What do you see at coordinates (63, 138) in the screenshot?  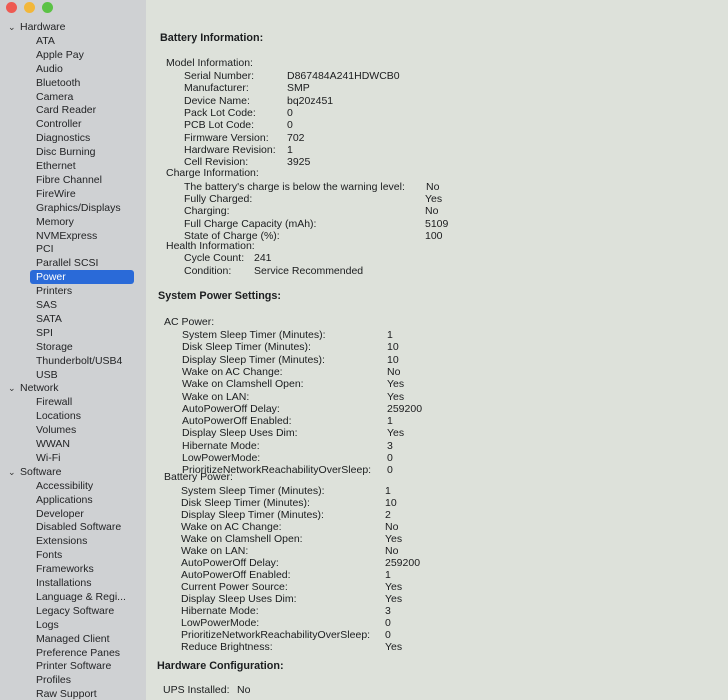 I see `sidebar-item-diagnostics: Diagnostics` at bounding box center [63, 138].